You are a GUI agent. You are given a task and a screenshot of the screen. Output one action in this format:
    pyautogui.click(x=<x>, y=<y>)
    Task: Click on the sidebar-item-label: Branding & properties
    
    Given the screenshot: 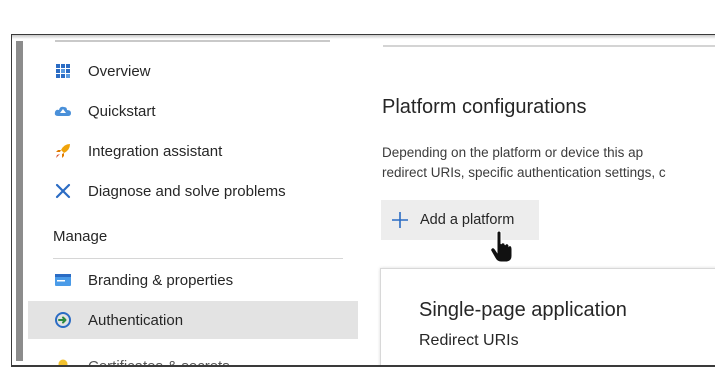 What is the action you would take?
    pyautogui.click(x=161, y=280)
    